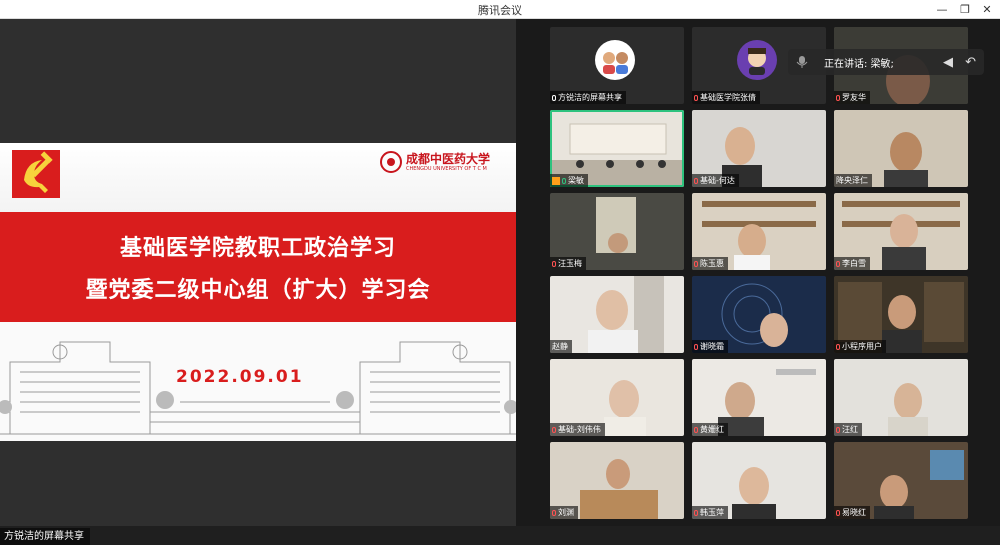 The image size is (1000, 545). What do you see at coordinates (710, 512) in the screenshot?
I see `participant-name: 韩玉萍` at bounding box center [710, 512].